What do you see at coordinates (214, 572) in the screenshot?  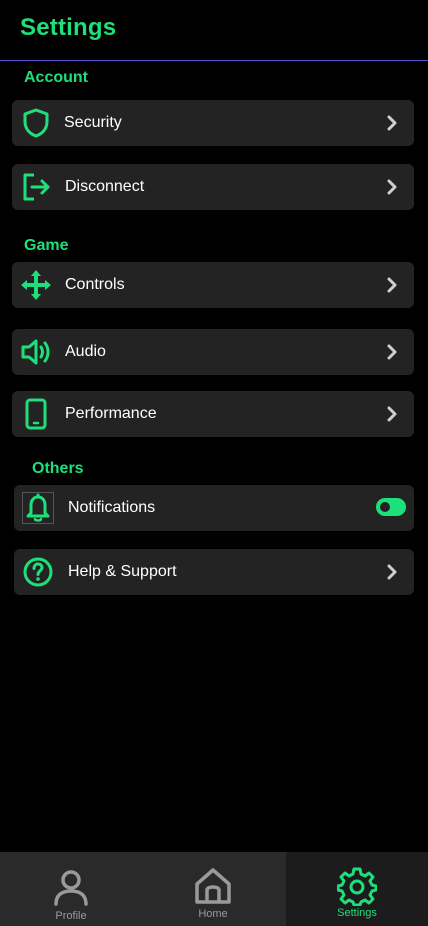 I see `settings-item-help-support: Help & Support` at bounding box center [214, 572].